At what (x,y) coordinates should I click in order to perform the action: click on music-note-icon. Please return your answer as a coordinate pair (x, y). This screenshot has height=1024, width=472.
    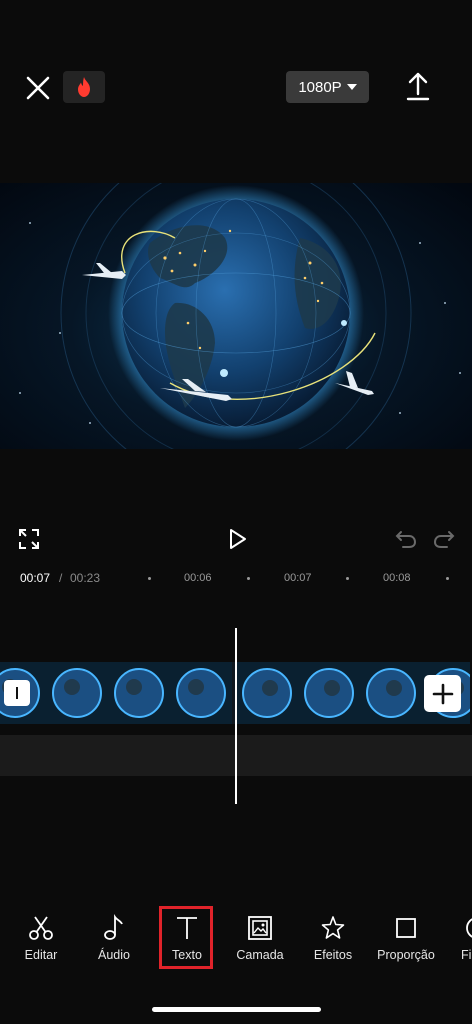
    Looking at the image, I should click on (114, 928).